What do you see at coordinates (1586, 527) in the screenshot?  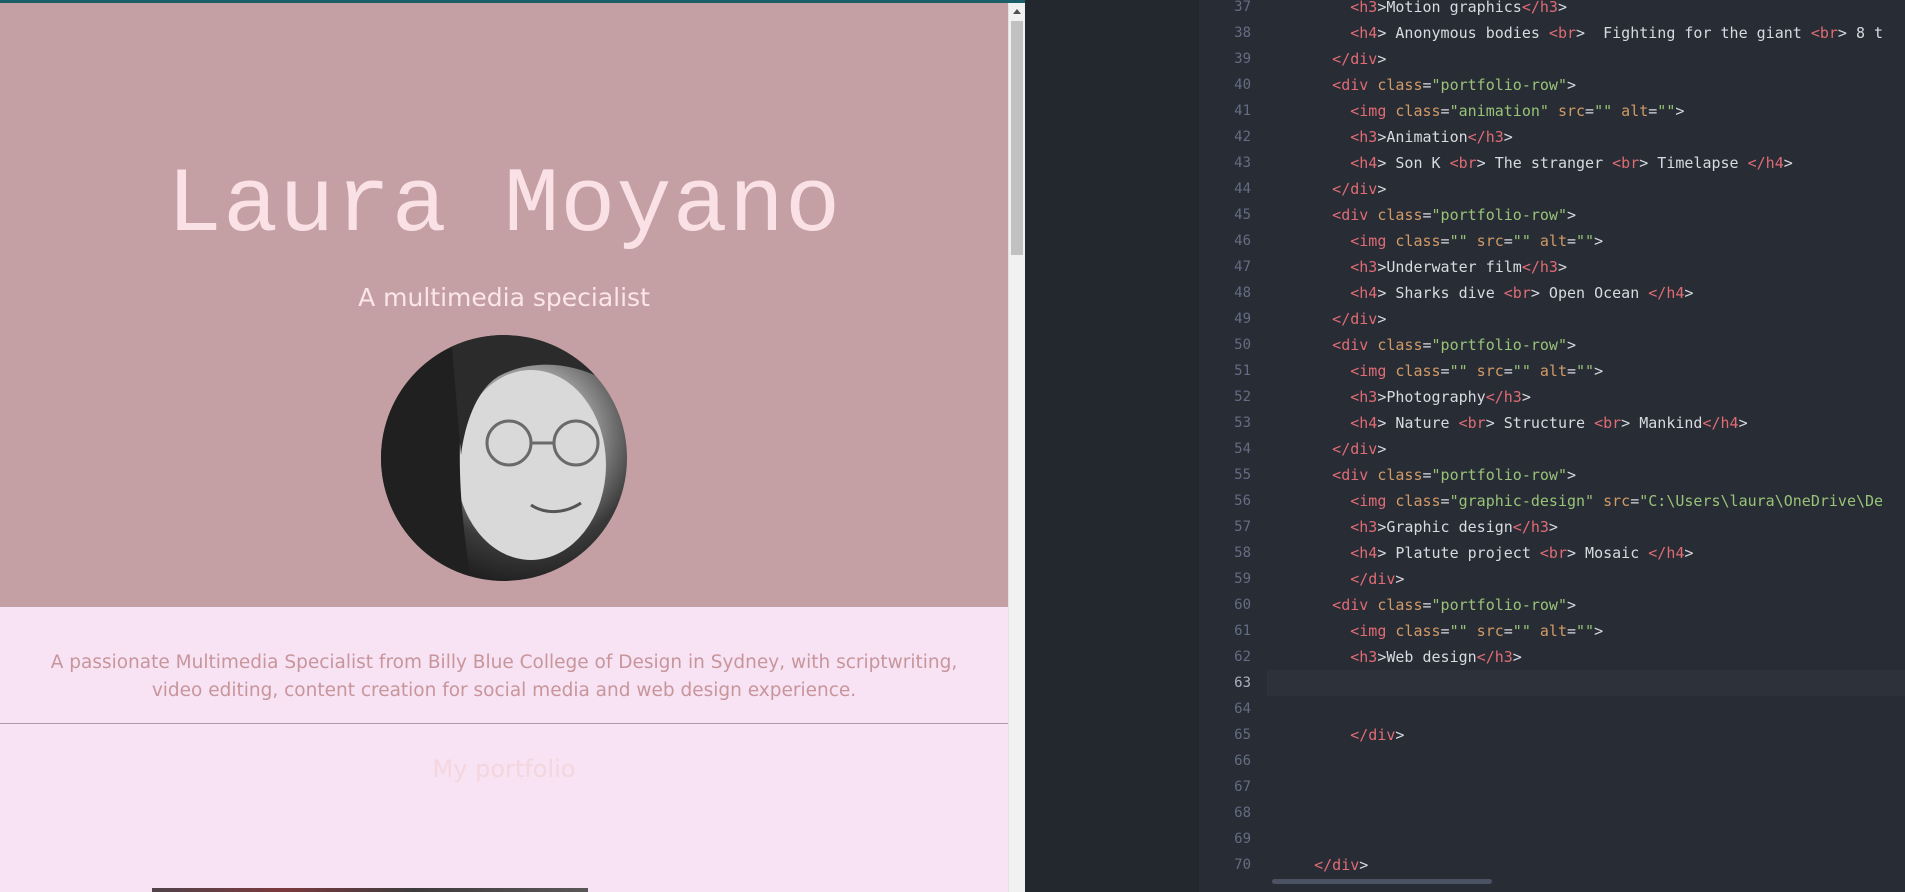 I see `code-line: <h3>Graphic design</h3>` at bounding box center [1586, 527].